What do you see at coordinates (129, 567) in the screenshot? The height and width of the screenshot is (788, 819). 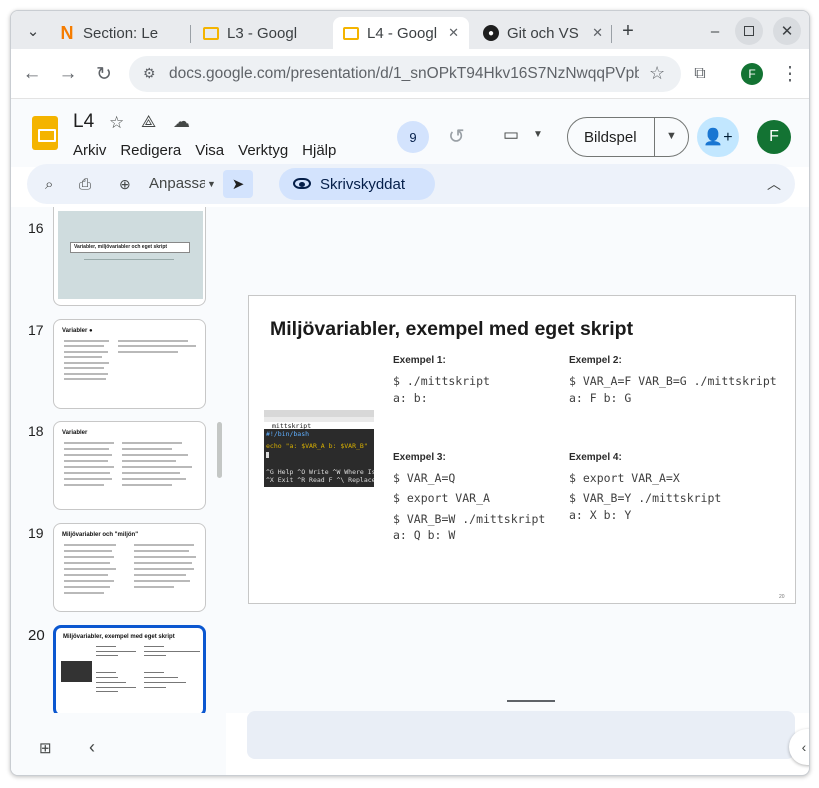 I see `slide-thumbnail-19: Miljövariabler och "miljön"` at bounding box center [129, 567].